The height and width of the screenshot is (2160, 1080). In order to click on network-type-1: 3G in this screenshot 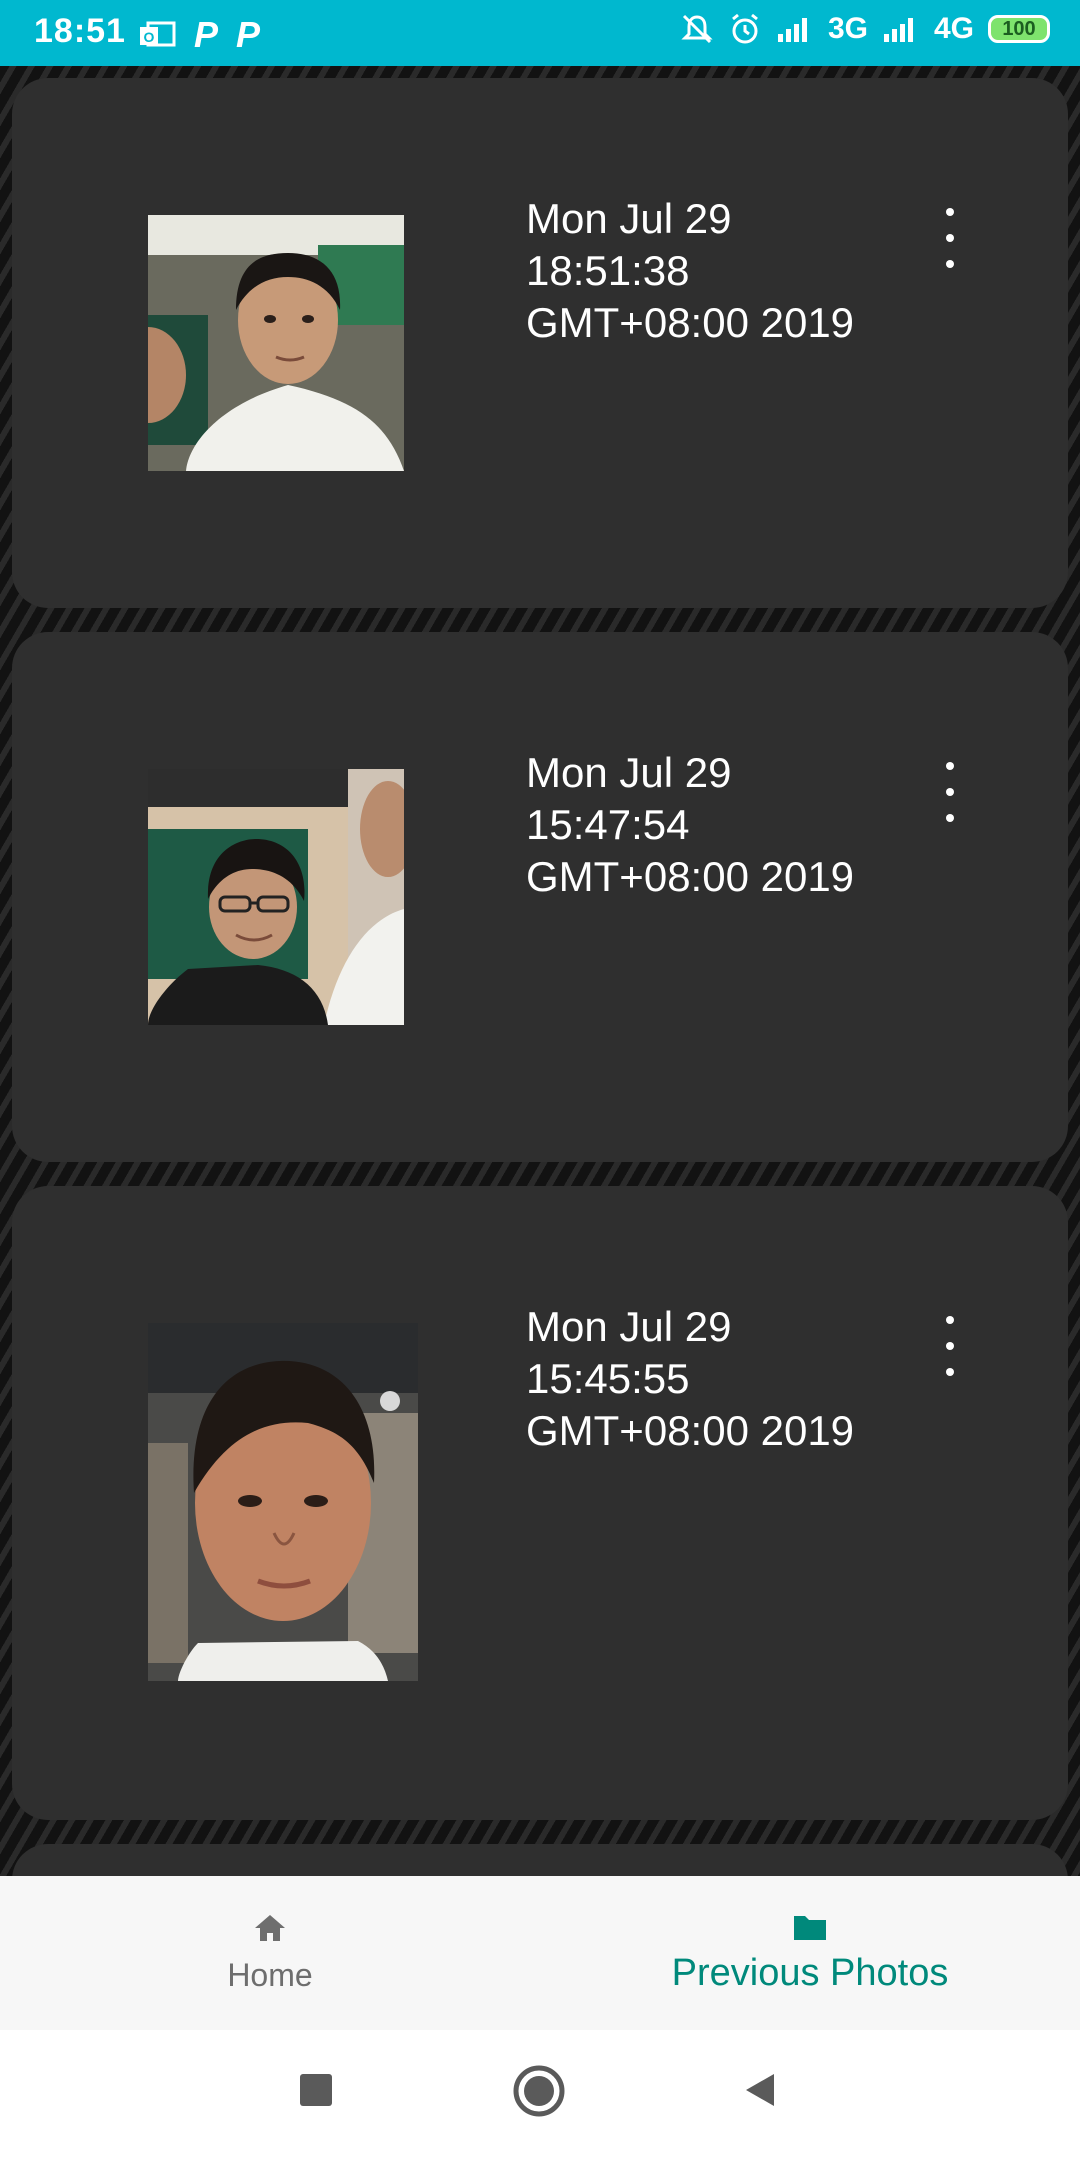, I will do `click(847, 28)`.